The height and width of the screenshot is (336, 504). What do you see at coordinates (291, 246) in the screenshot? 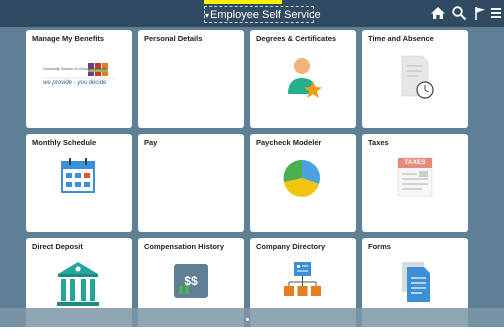
I see `tile-label: Company Directory` at bounding box center [291, 246].